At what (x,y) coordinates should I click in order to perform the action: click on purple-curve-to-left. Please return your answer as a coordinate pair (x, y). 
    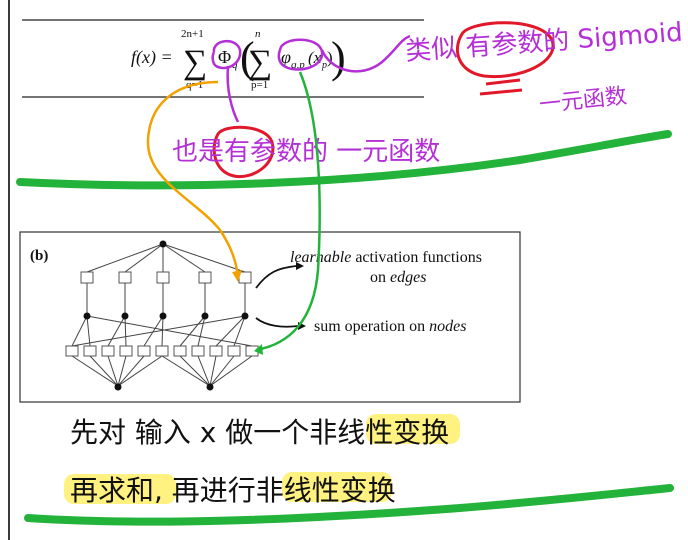
    Looking at the image, I should click on (233, 94).